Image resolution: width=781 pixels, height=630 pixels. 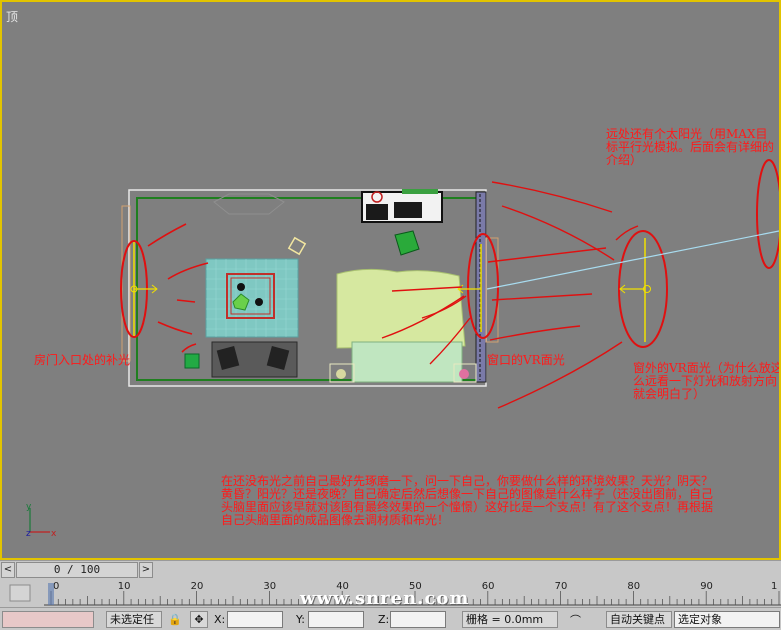 I want to click on sun-direction-line, so click(x=632, y=260).